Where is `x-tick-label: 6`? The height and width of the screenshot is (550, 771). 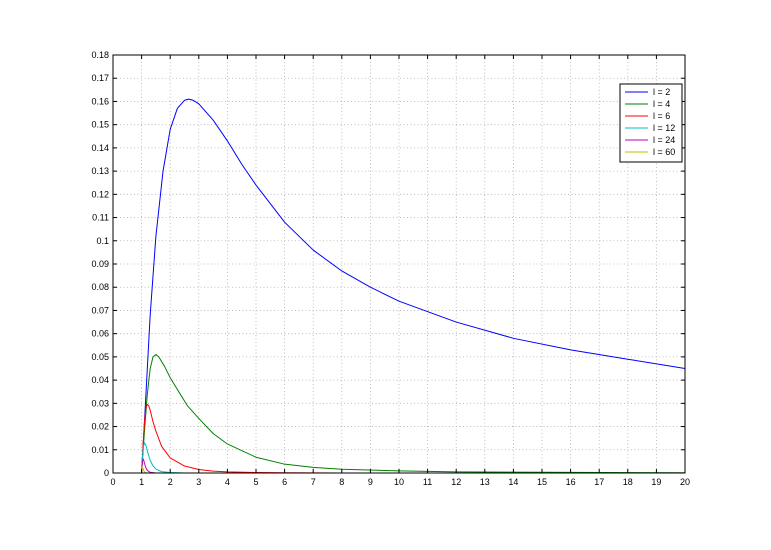 x-tick-label: 6 is located at coordinates (284, 482).